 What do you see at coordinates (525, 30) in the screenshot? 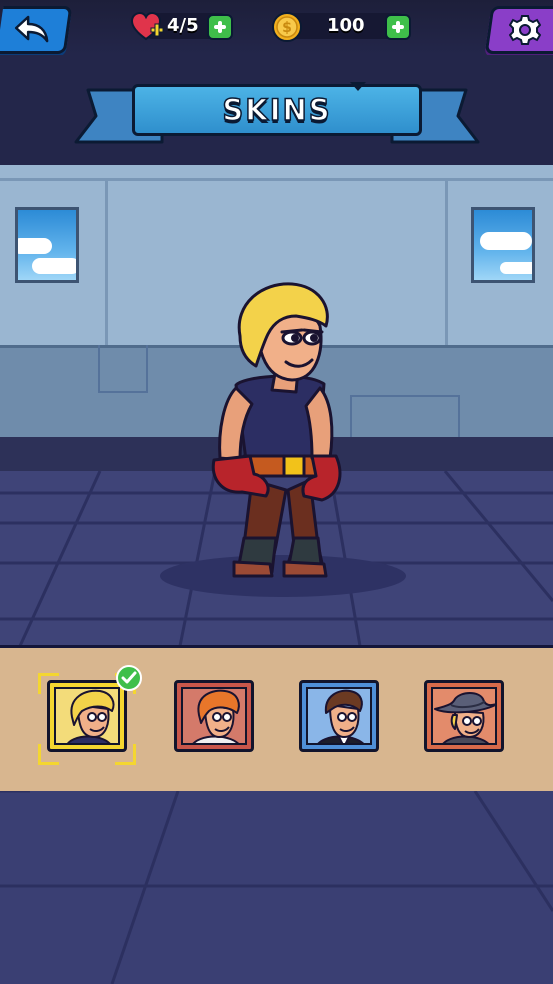
I see `gear-icon` at bounding box center [525, 30].